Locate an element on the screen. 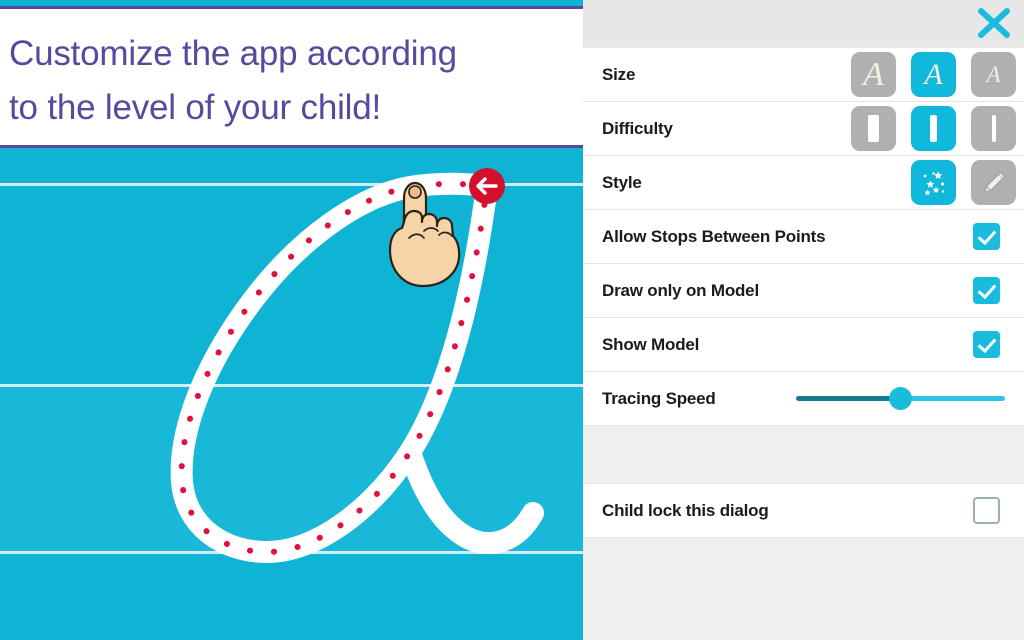 Image resolution: width=1024 pixels, height=640 pixels. slider-track-remaining is located at coordinates (952, 398).